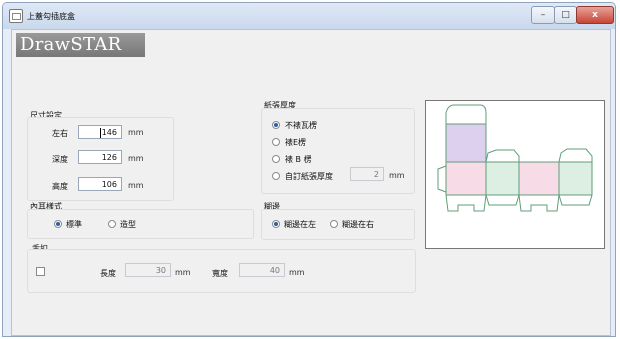  I want to click on window-title: 上蓋勾插底盒, so click(51, 16).